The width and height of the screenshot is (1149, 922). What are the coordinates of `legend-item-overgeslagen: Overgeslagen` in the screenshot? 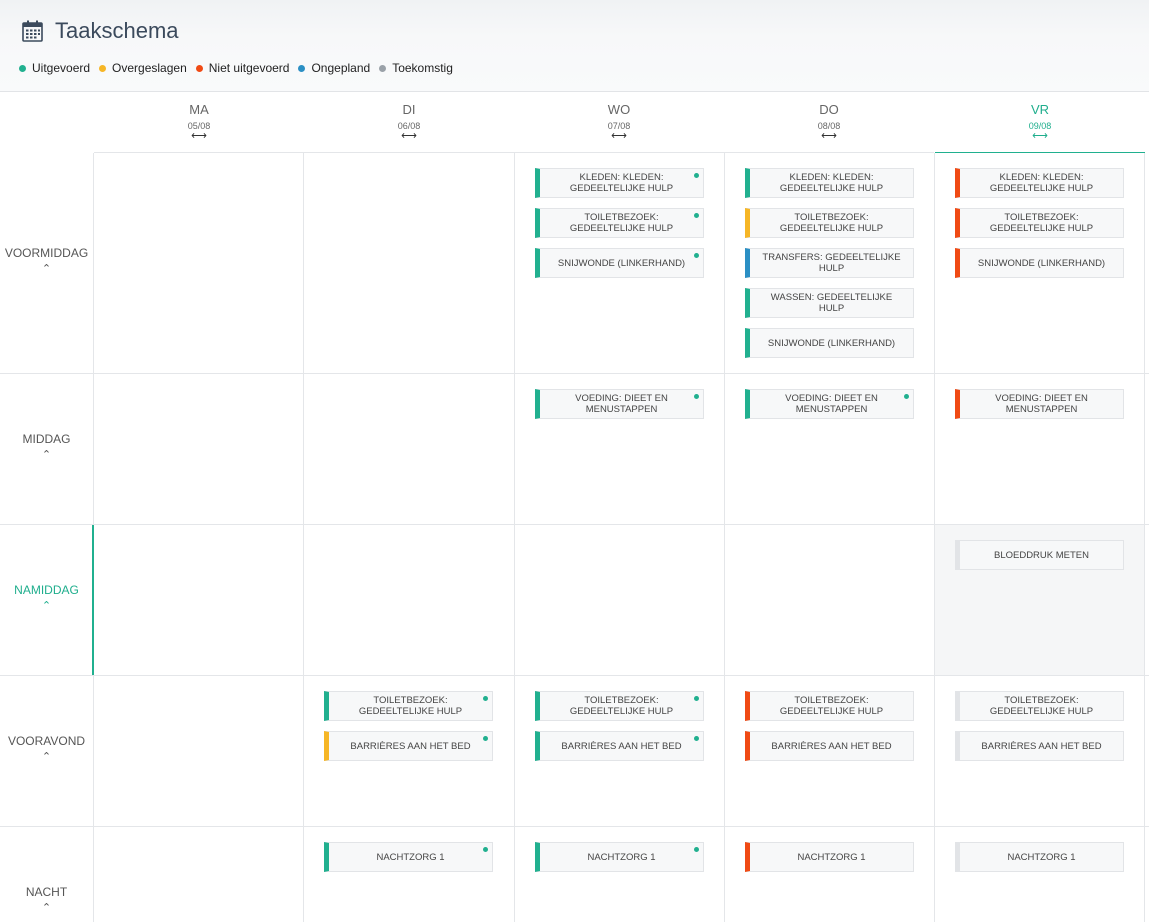 It's located at (143, 68).